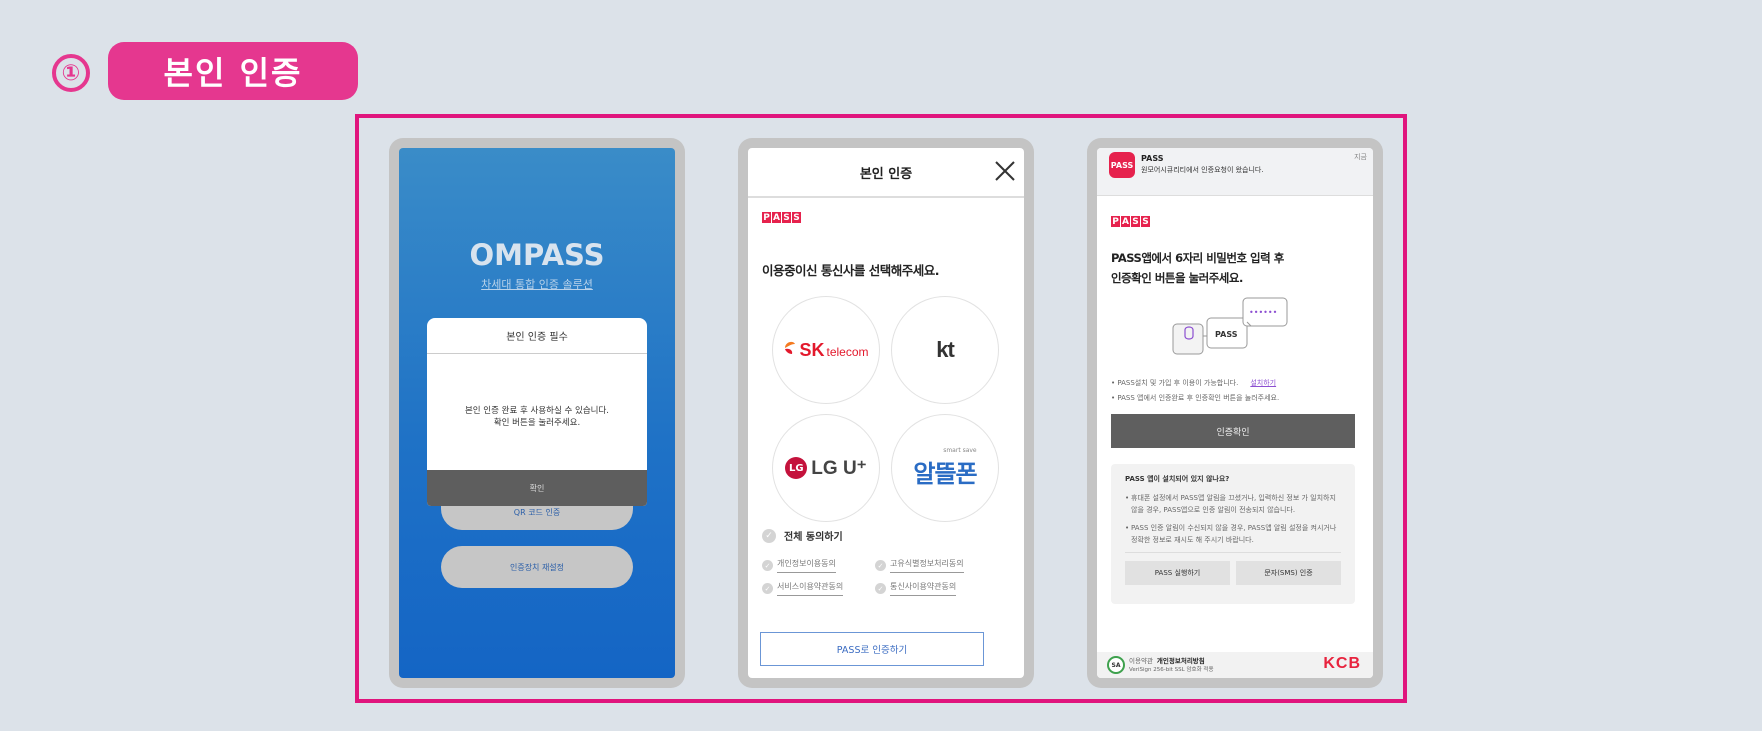 This screenshot has width=1762, height=731. What do you see at coordinates (1177, 479) in the screenshot?
I see `faq-question: PASS 앱이 설치되어 있지 않나요?` at bounding box center [1177, 479].